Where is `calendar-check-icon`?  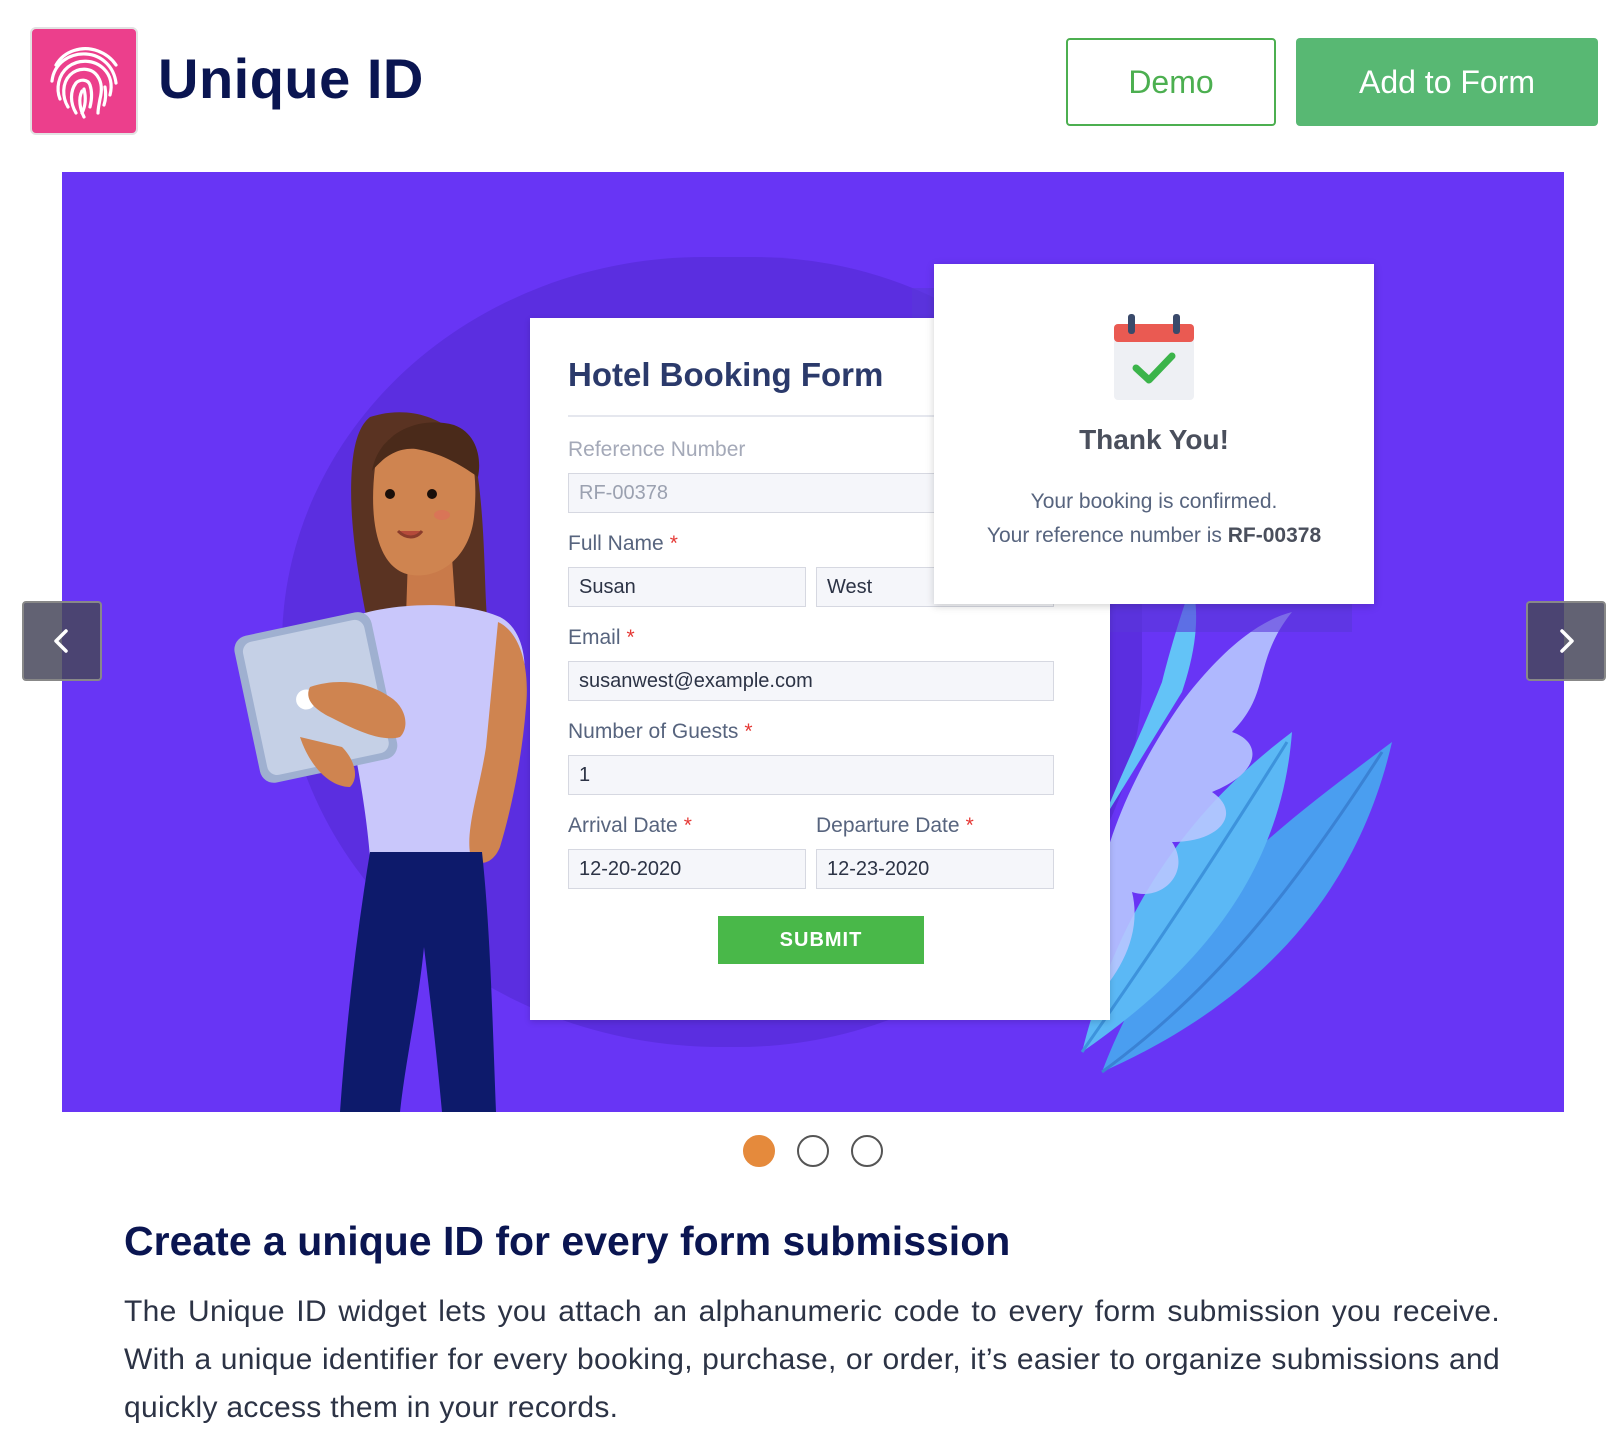
calendar-check-icon is located at coordinates (1154, 357).